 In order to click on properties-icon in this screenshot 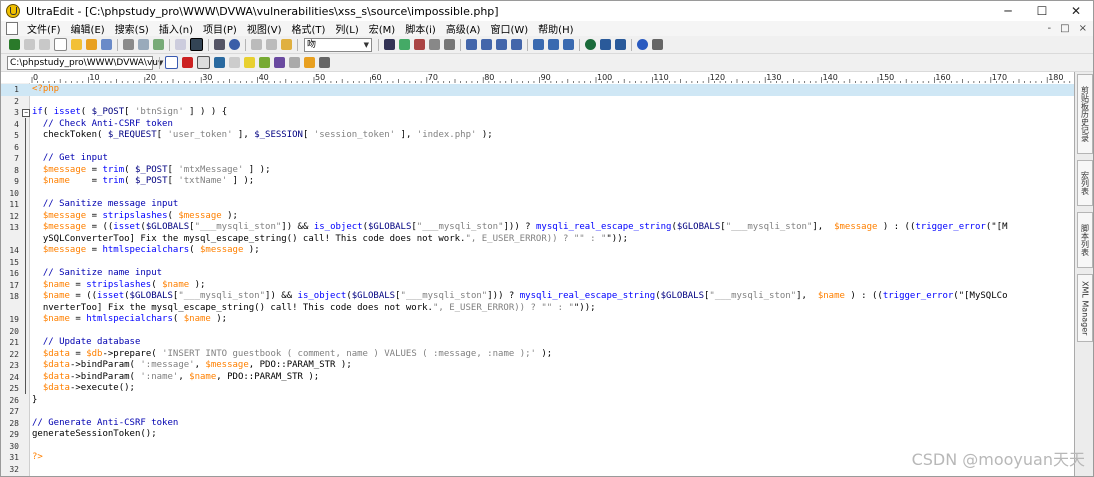, I will do `click(180, 44)`.